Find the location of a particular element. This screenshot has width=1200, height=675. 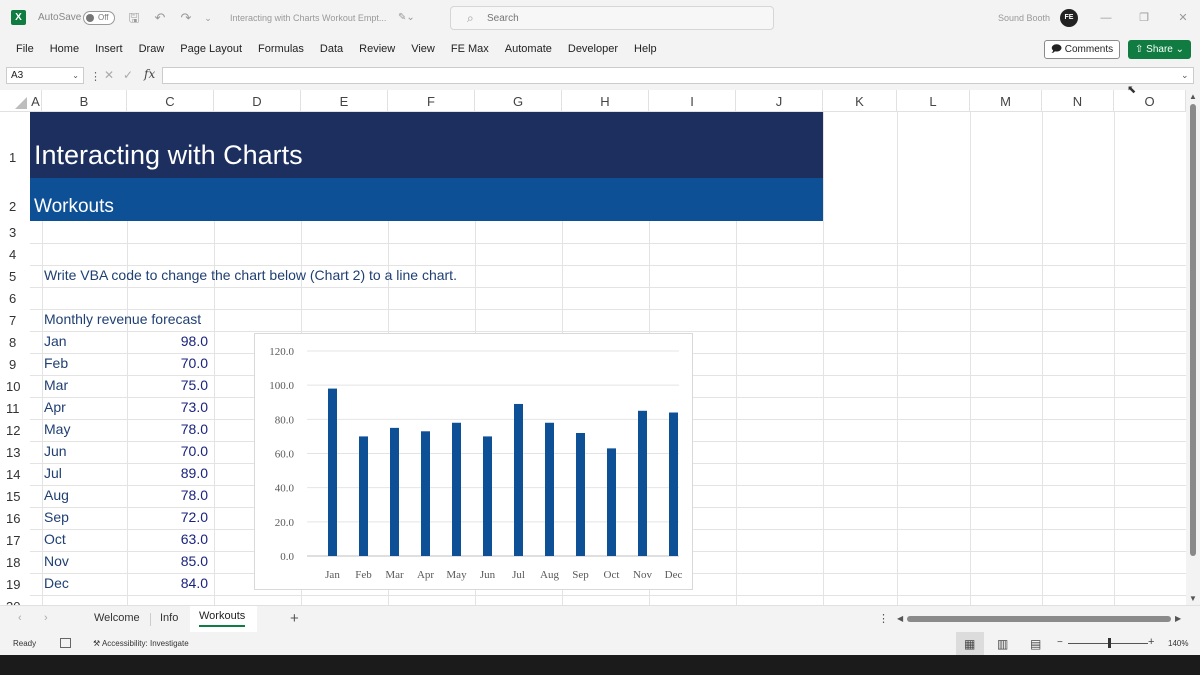

value-cell: 85.0 is located at coordinates (173, 561).